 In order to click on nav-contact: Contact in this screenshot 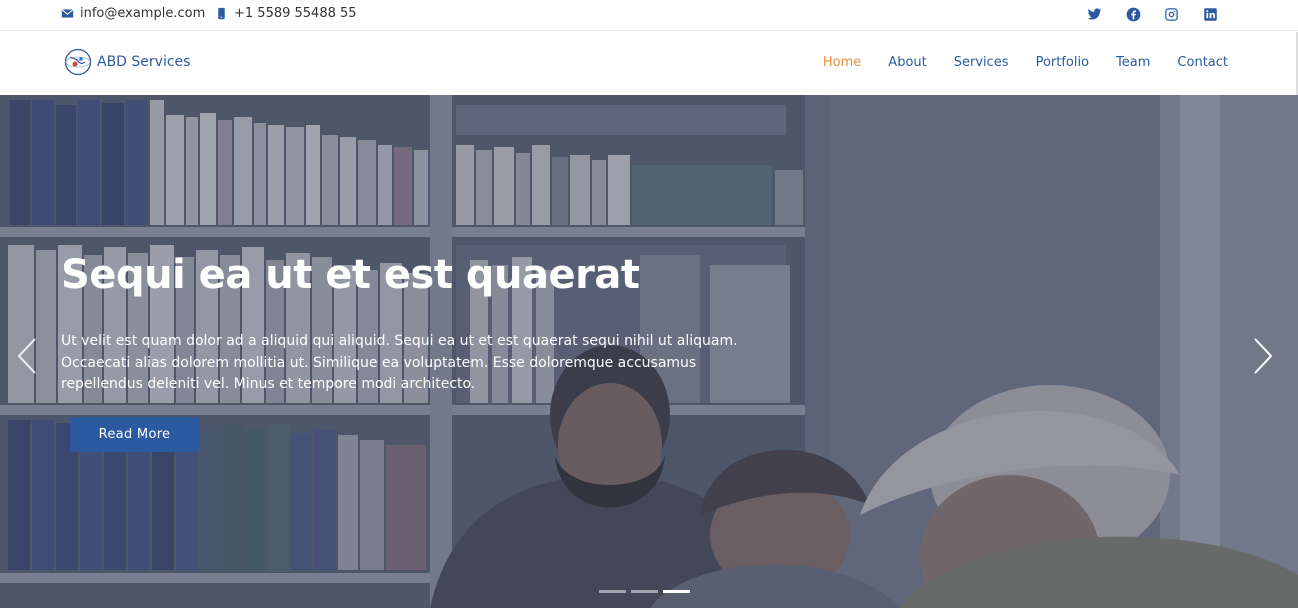, I will do `click(1202, 62)`.